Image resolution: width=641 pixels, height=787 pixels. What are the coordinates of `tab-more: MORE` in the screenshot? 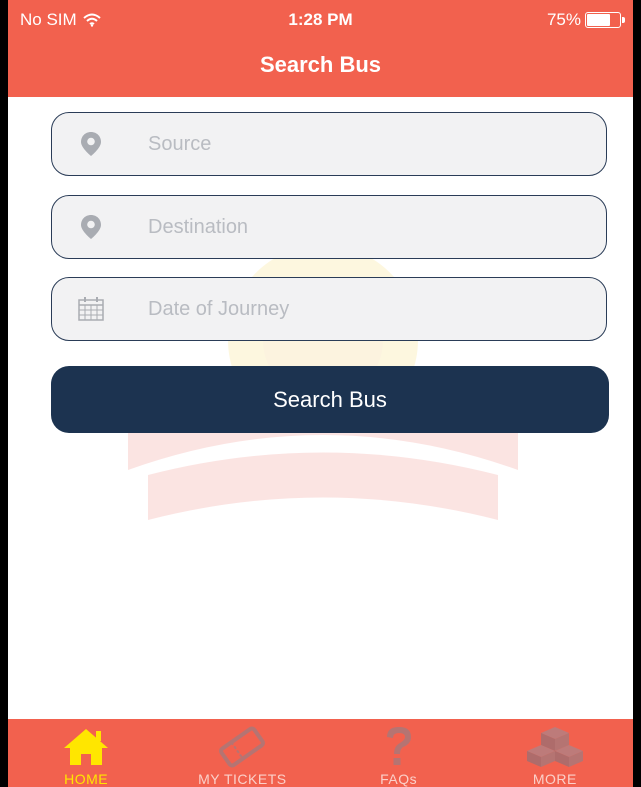 It's located at (555, 753).